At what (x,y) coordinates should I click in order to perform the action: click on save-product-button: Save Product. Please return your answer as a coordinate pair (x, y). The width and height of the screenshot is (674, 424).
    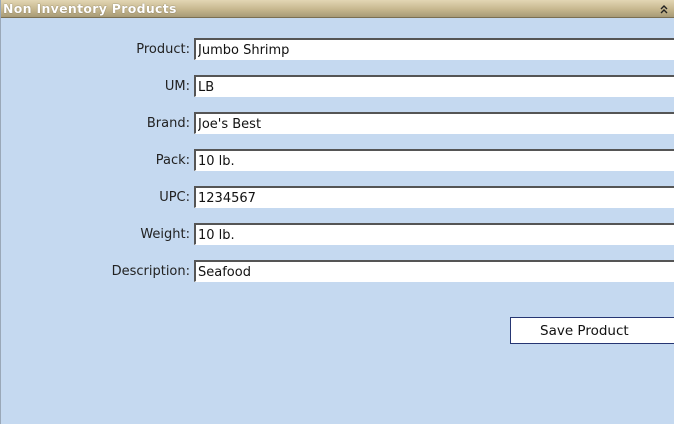
    Looking at the image, I should click on (592, 330).